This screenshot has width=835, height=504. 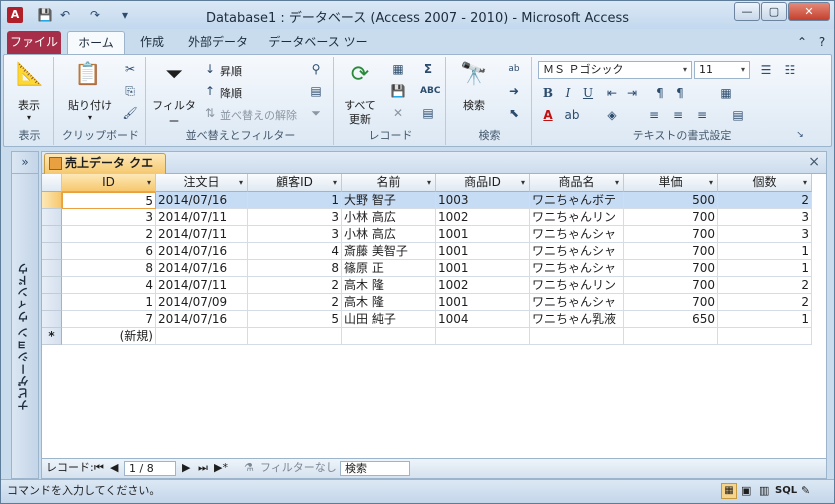 I want to click on maximize-button: ▢, so click(x=774, y=11).